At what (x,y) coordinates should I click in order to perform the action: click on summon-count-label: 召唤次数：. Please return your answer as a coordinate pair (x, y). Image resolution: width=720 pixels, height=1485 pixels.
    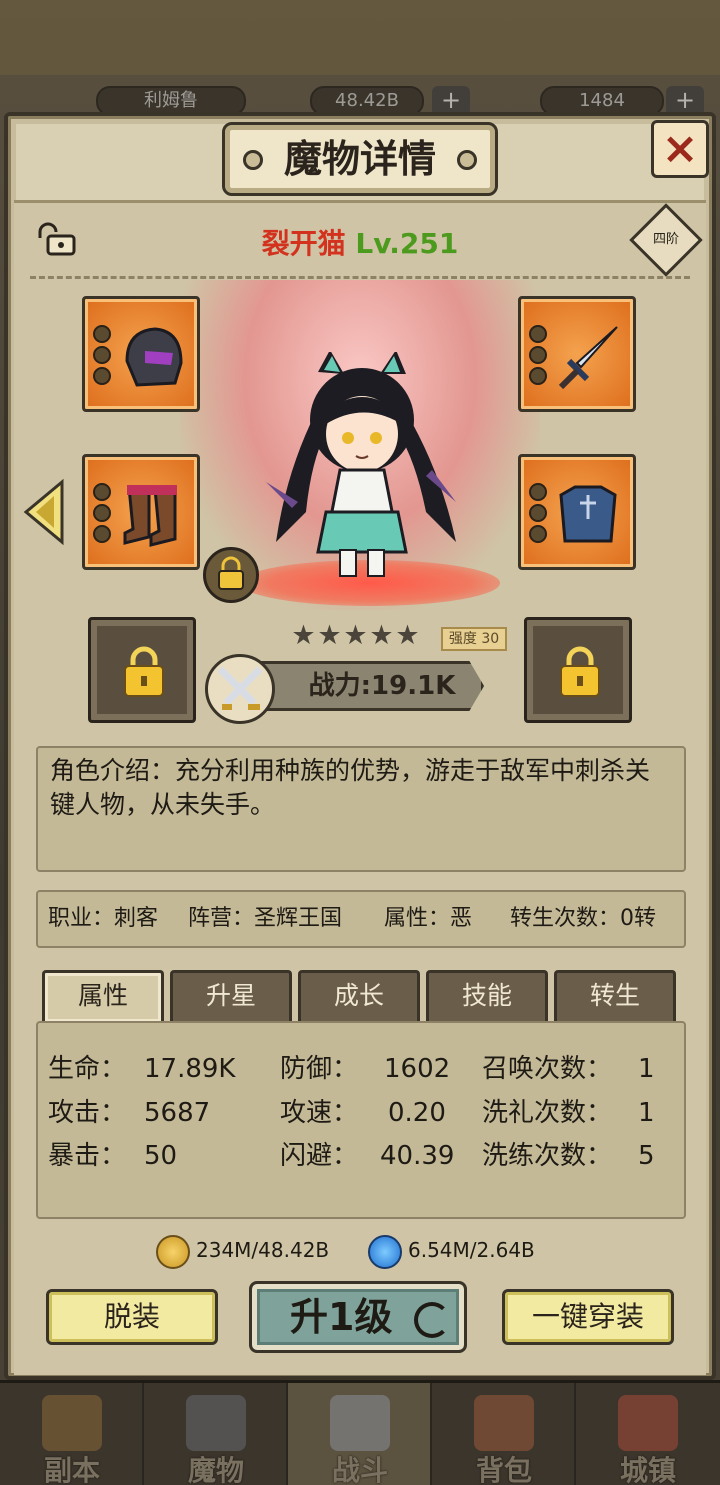
    Looking at the image, I should click on (547, 1069).